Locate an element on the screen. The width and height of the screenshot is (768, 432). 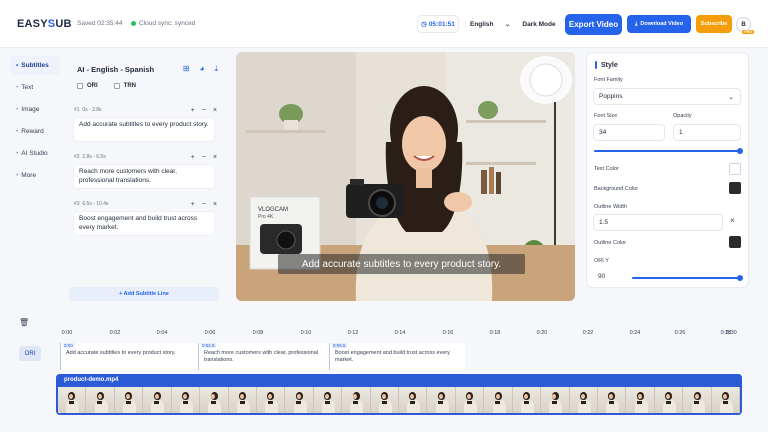
video-track: product-demo.mp4 is located at coordinates (399, 394).